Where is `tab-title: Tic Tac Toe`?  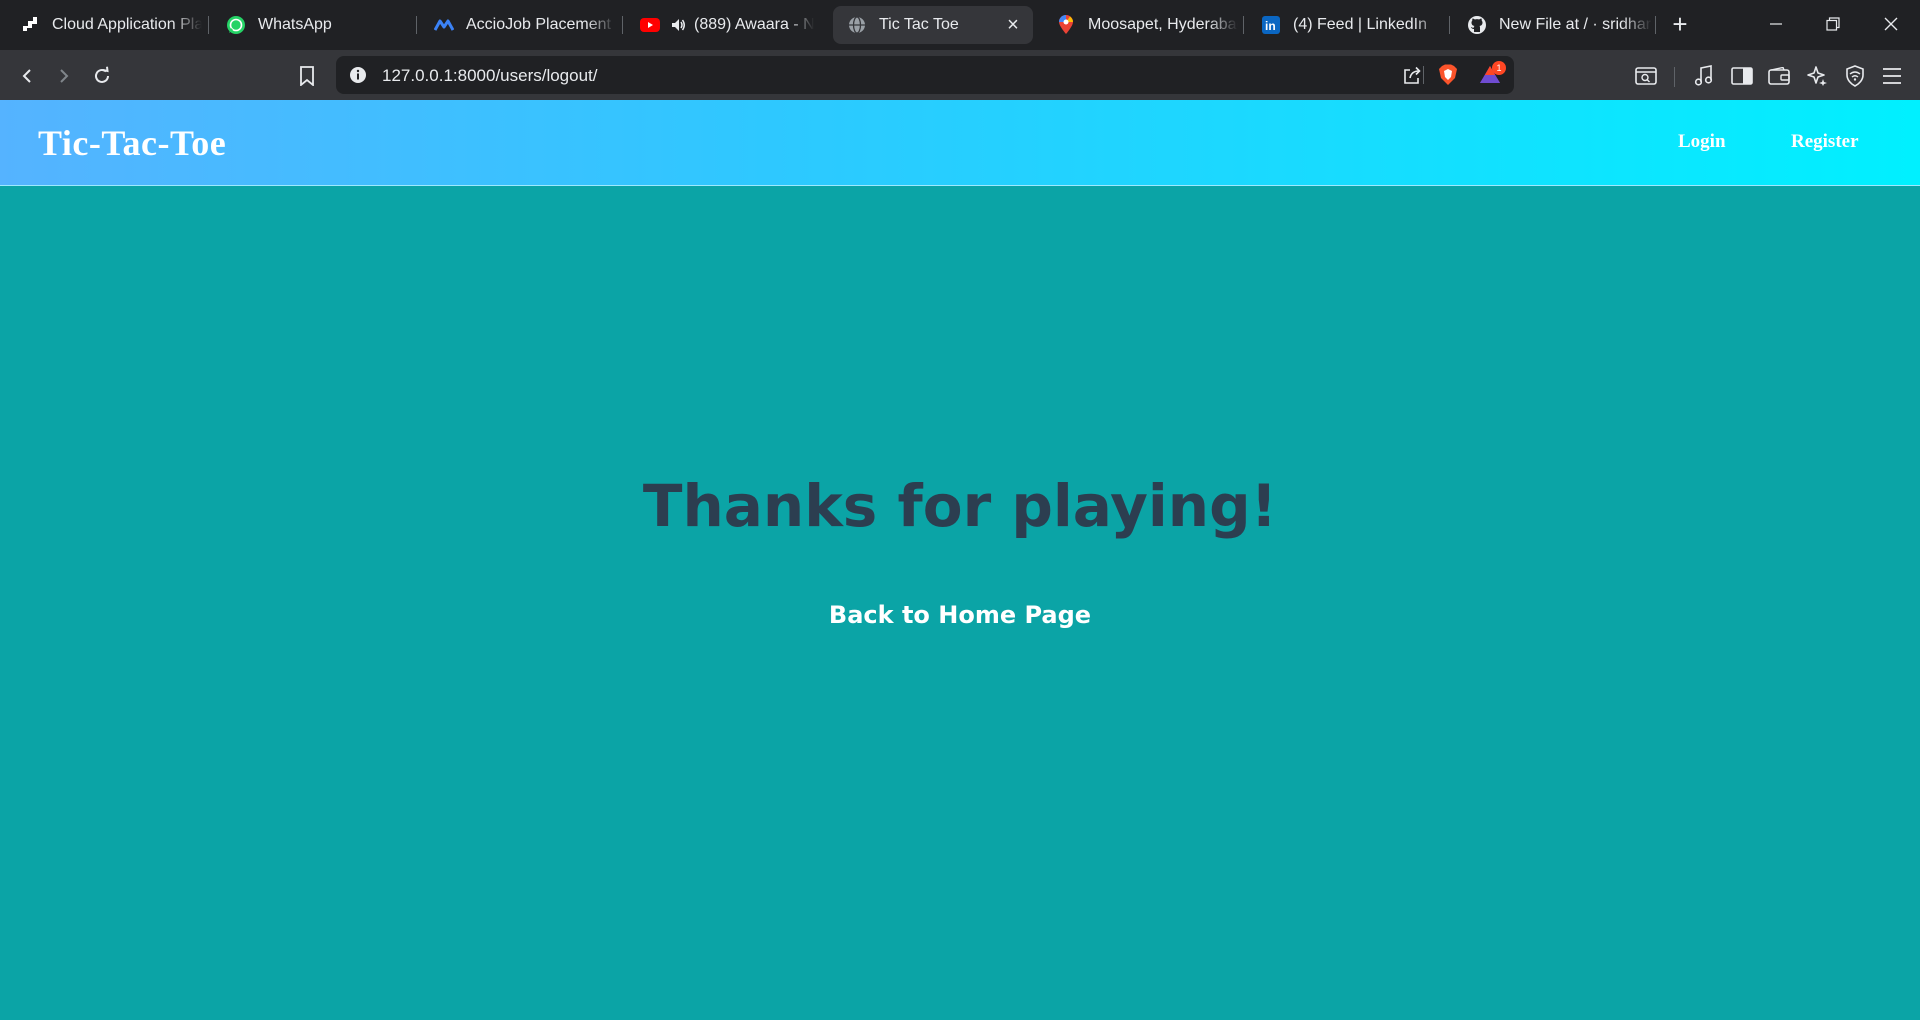
tab-title: Tic Tac Toe is located at coordinates (919, 24).